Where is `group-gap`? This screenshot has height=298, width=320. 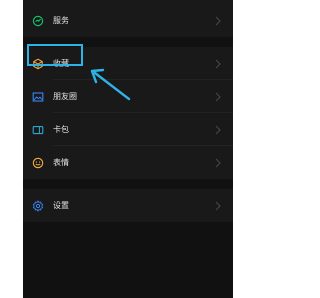
group-gap is located at coordinates (128, 184).